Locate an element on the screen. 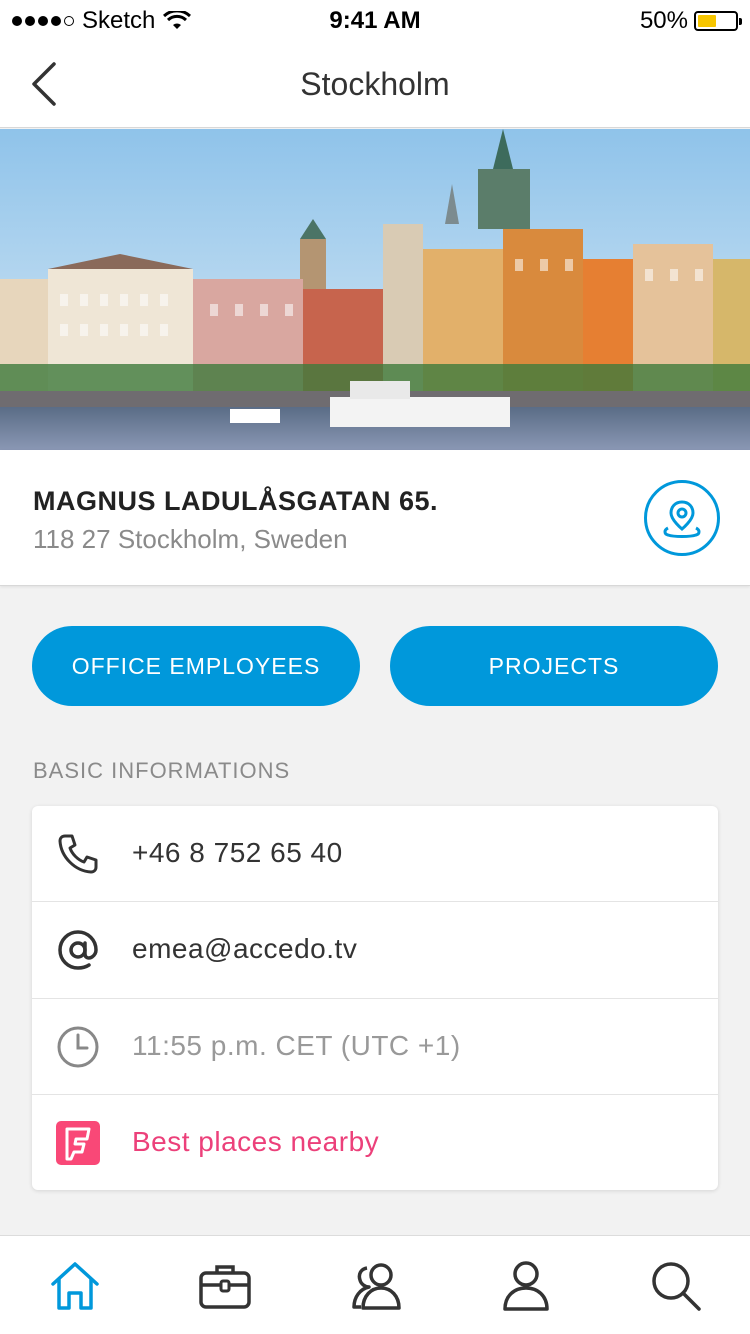 Image resolution: width=750 pixels, height=1334 pixels. local-time-row: 11:55 p.m. CET (UTC +1) is located at coordinates (375, 1047).